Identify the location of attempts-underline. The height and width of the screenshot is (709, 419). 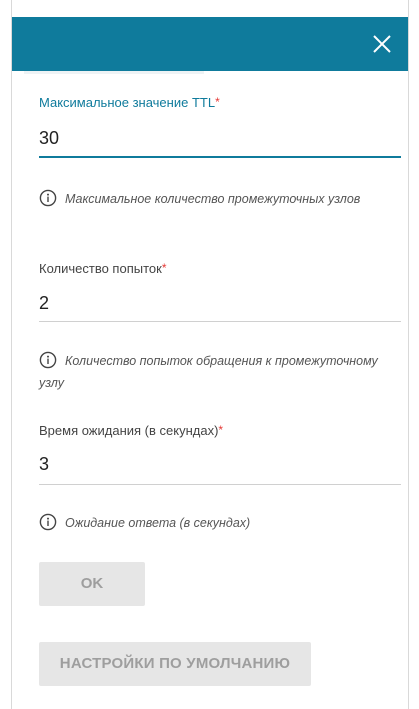
(220, 321).